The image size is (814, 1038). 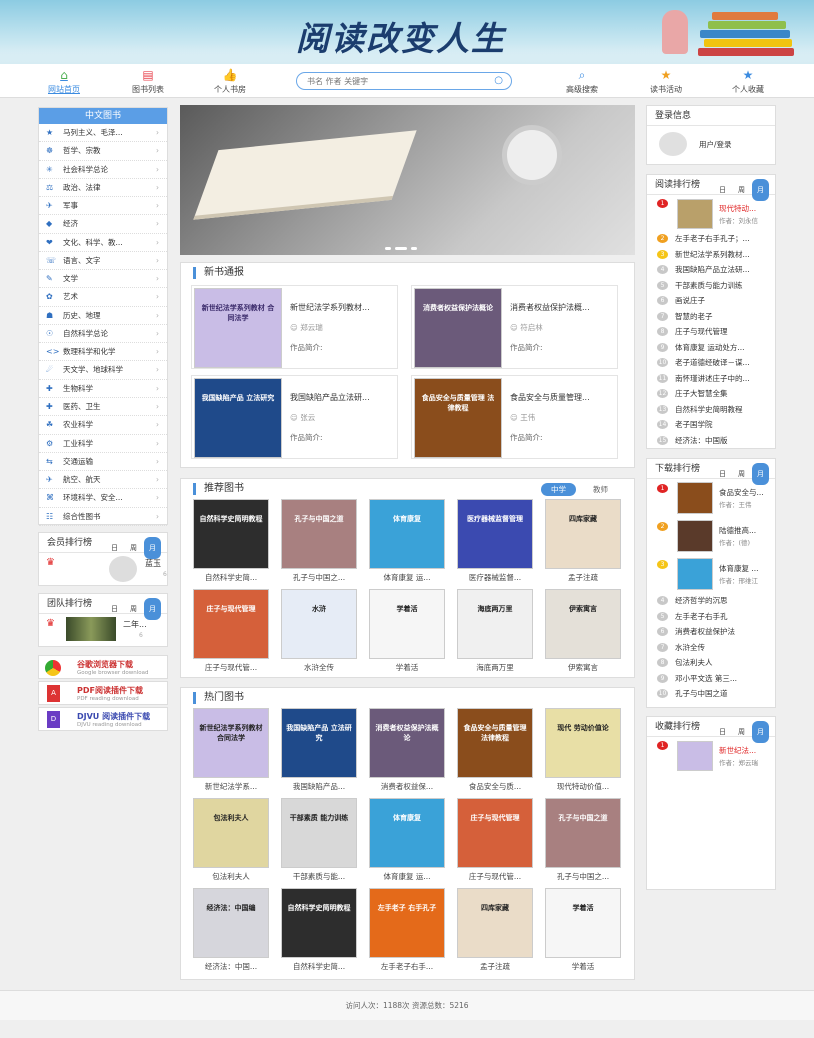 What do you see at coordinates (414, 248) in the screenshot?
I see `carousel-dot` at bounding box center [414, 248].